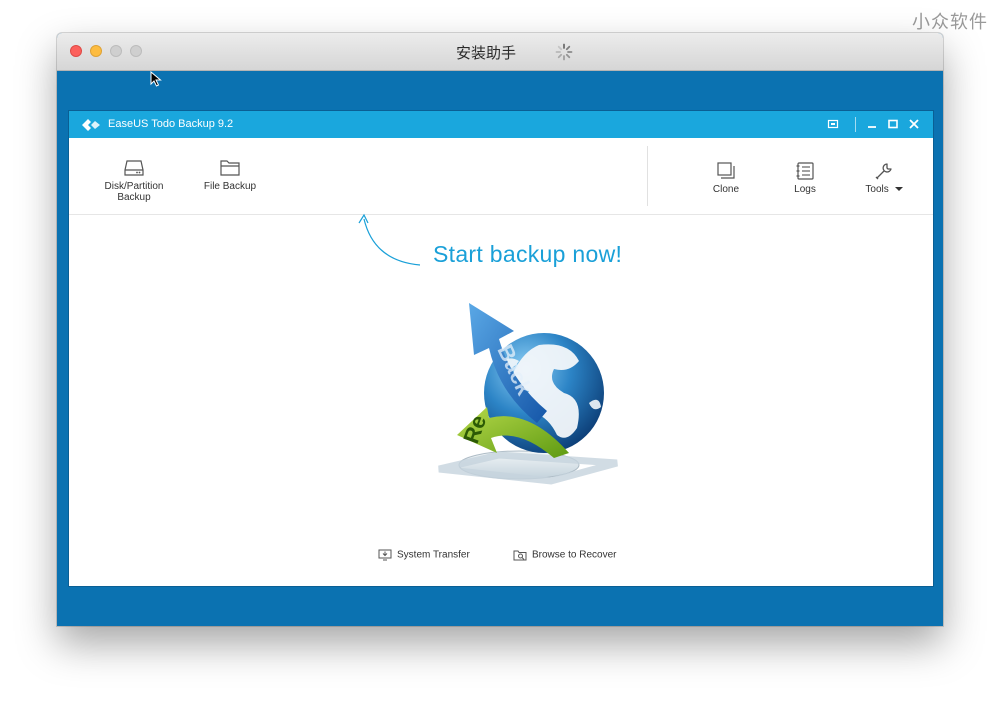 The image size is (1000, 707). What do you see at coordinates (647, 176) in the screenshot?
I see `toolbar-divider` at bounding box center [647, 176].